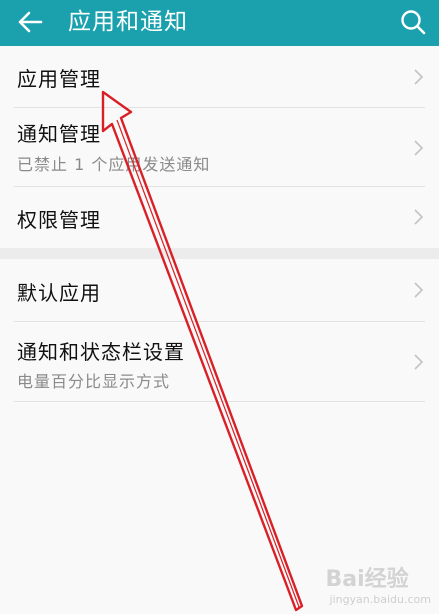 The height and width of the screenshot is (614, 439). I want to click on divider, so click(219, 401).